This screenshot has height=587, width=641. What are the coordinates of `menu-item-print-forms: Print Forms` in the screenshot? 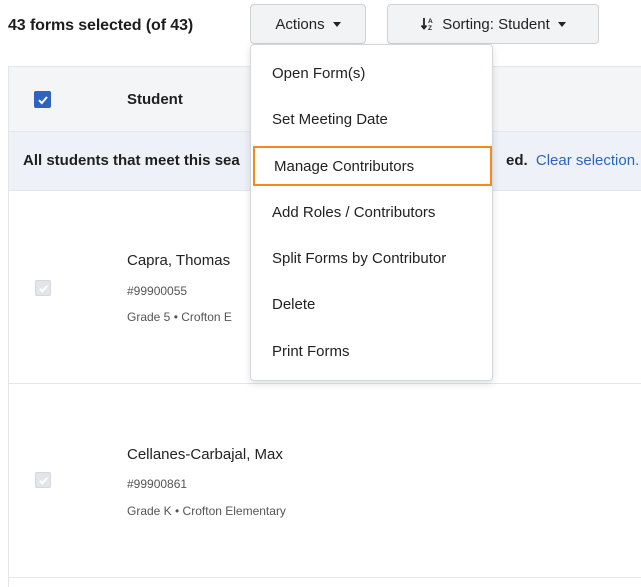 It's located at (371, 351).